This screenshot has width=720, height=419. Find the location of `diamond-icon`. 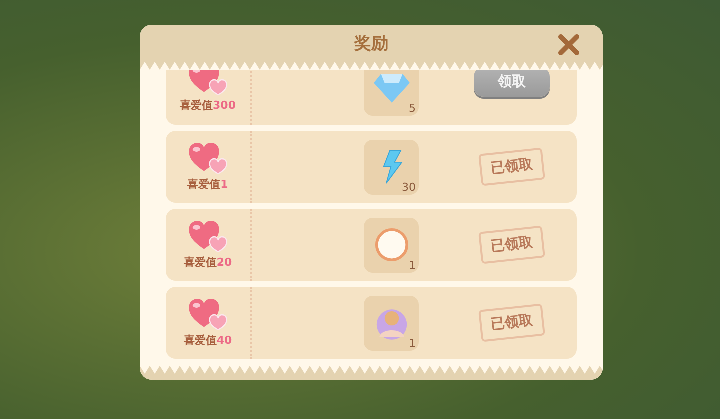

diamond-icon is located at coordinates (392, 88).